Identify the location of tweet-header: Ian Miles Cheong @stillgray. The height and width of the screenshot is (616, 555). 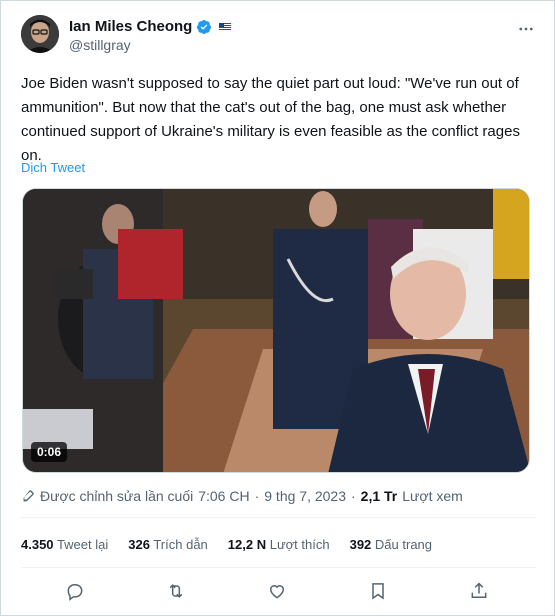
(278, 35).